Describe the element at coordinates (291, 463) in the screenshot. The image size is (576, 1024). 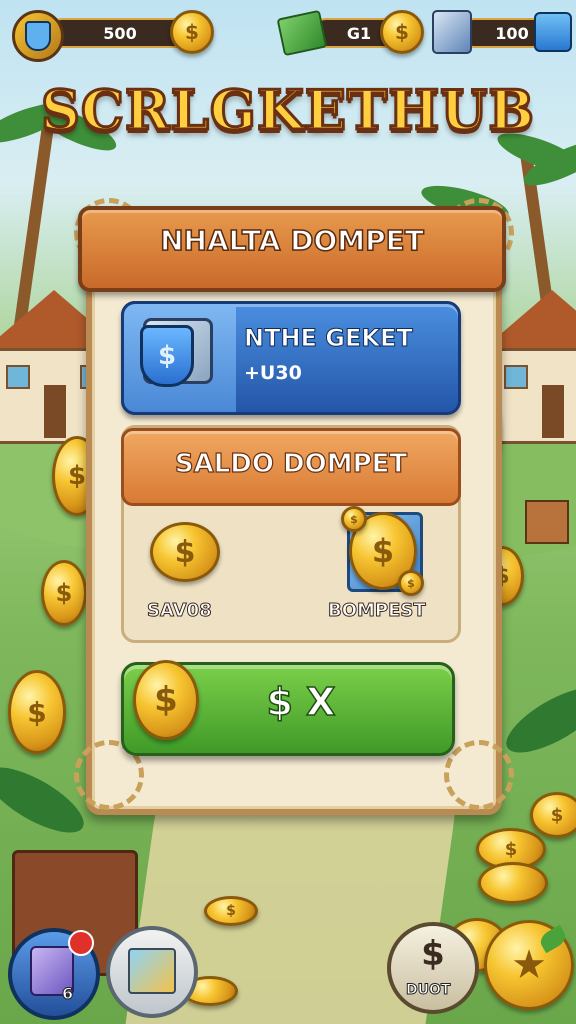
I see `saldo-header-title: SALDO DOMPET` at that location.